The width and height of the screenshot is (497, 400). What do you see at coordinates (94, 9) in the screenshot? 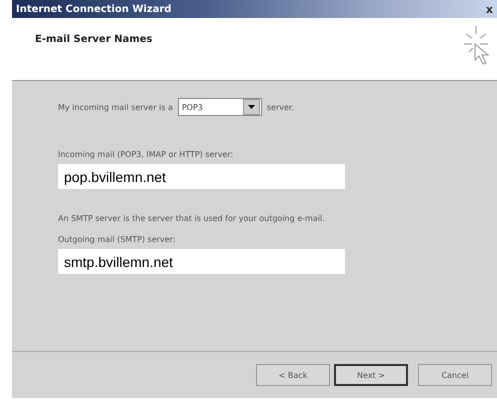
I see `window-title: Internet Connection Wizard` at bounding box center [94, 9].